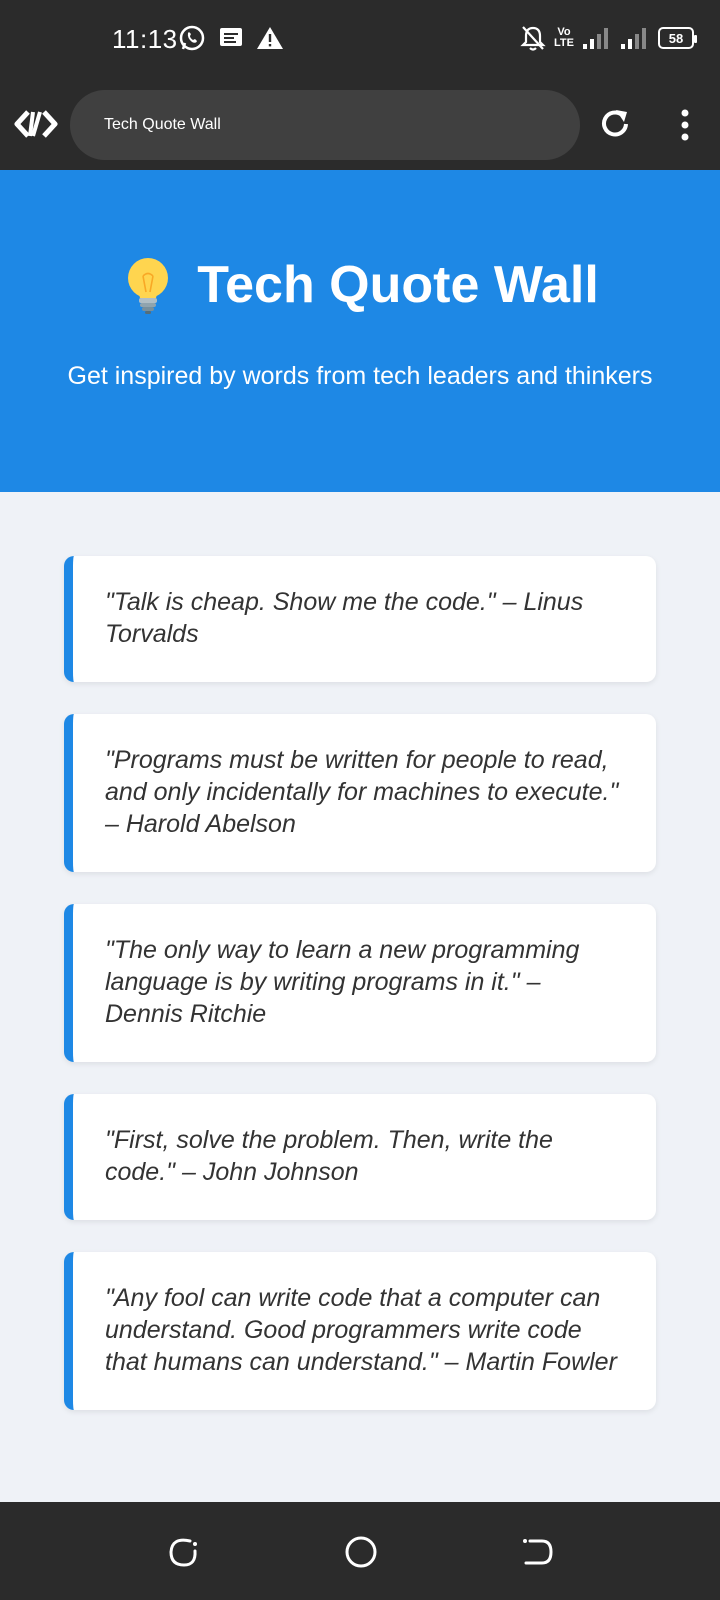 The height and width of the screenshot is (1600, 720). I want to click on whatsapp-icon, so click(192, 38).